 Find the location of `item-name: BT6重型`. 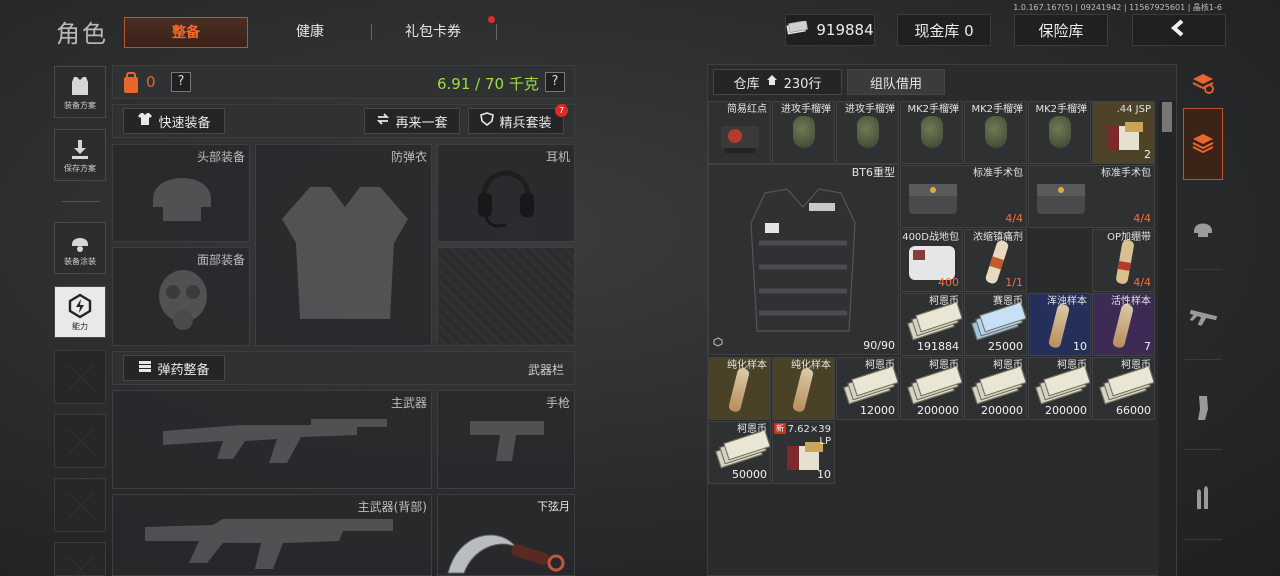

item-name: BT6重型 is located at coordinates (873, 172).